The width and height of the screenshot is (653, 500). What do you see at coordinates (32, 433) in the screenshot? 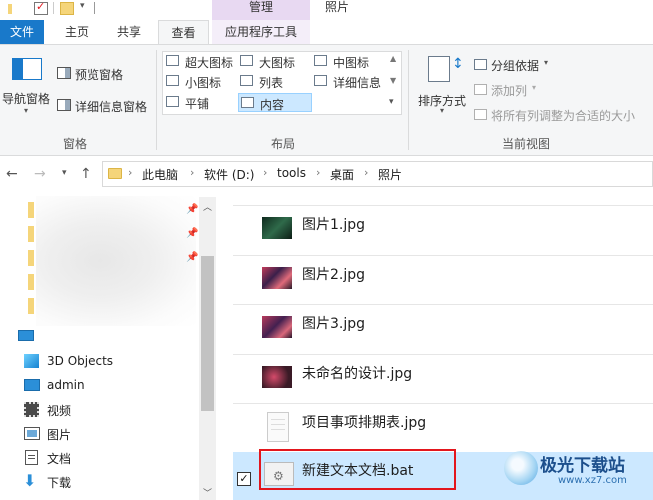
I see `pictures-icon` at bounding box center [32, 433].